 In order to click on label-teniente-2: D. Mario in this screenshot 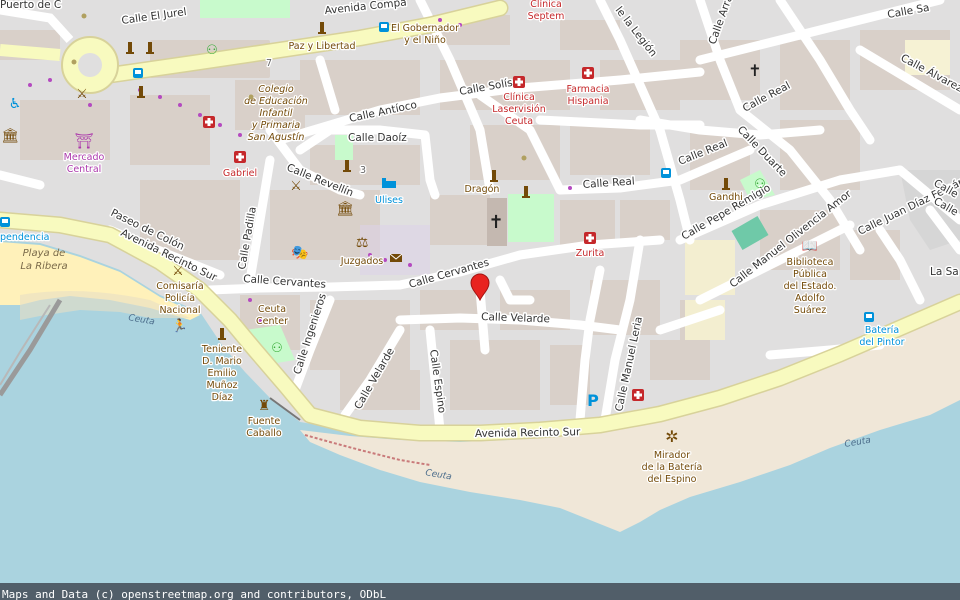, I will do `click(222, 361)`.